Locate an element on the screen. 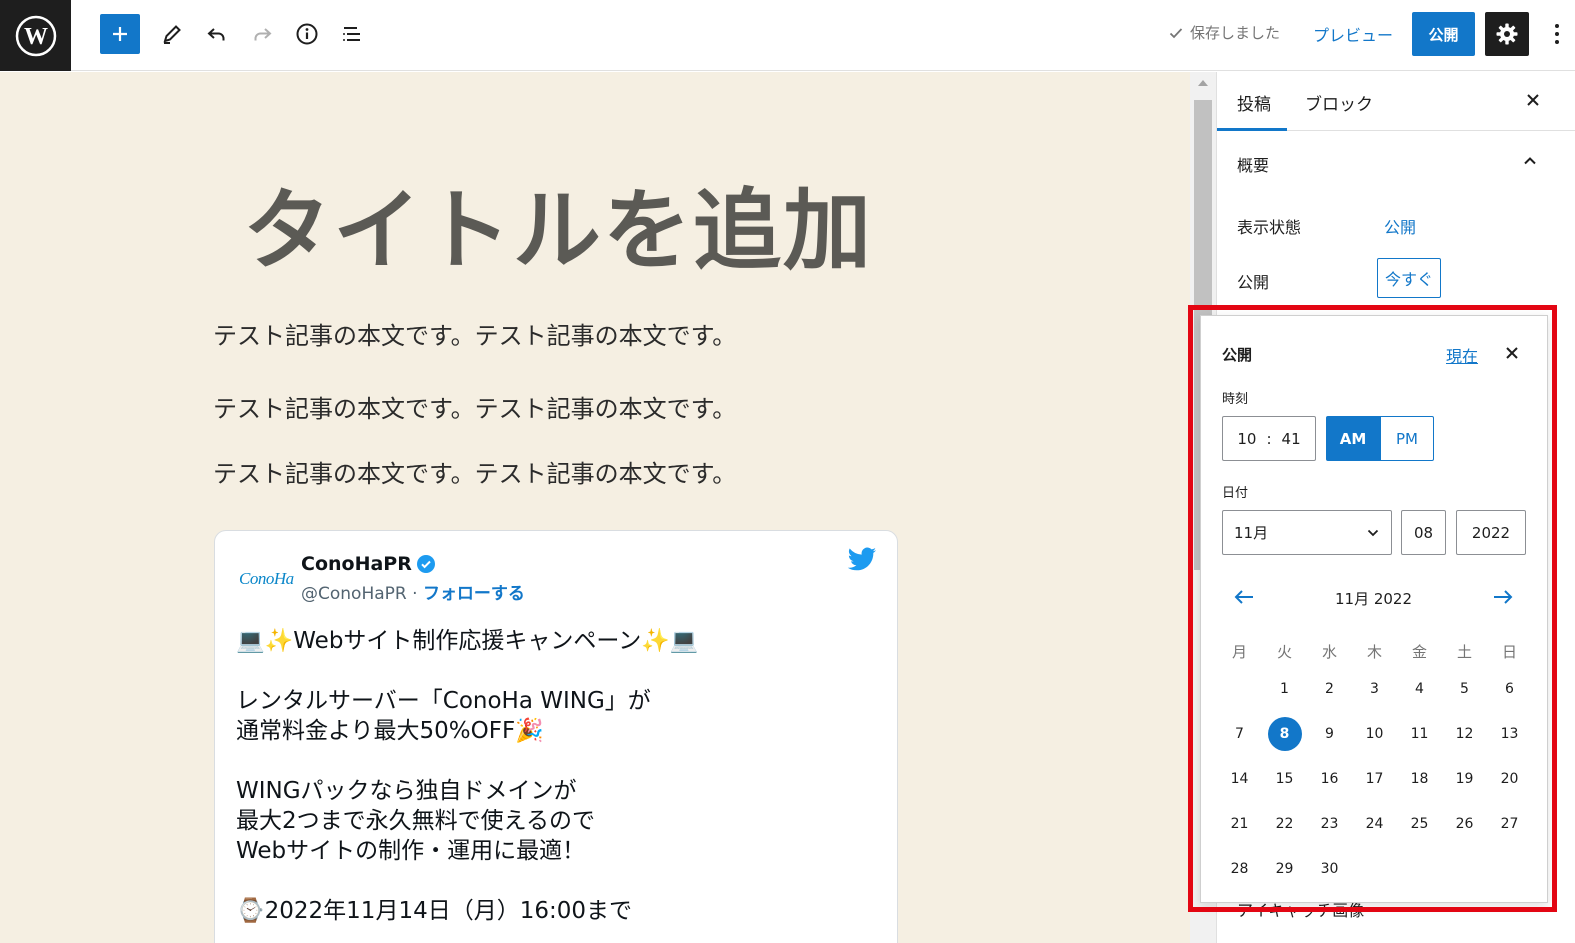 Image resolution: width=1575 pixels, height=943 pixels. tweet-text-line: Webサイトの制作・運用に最適！ is located at coordinates (411, 851).